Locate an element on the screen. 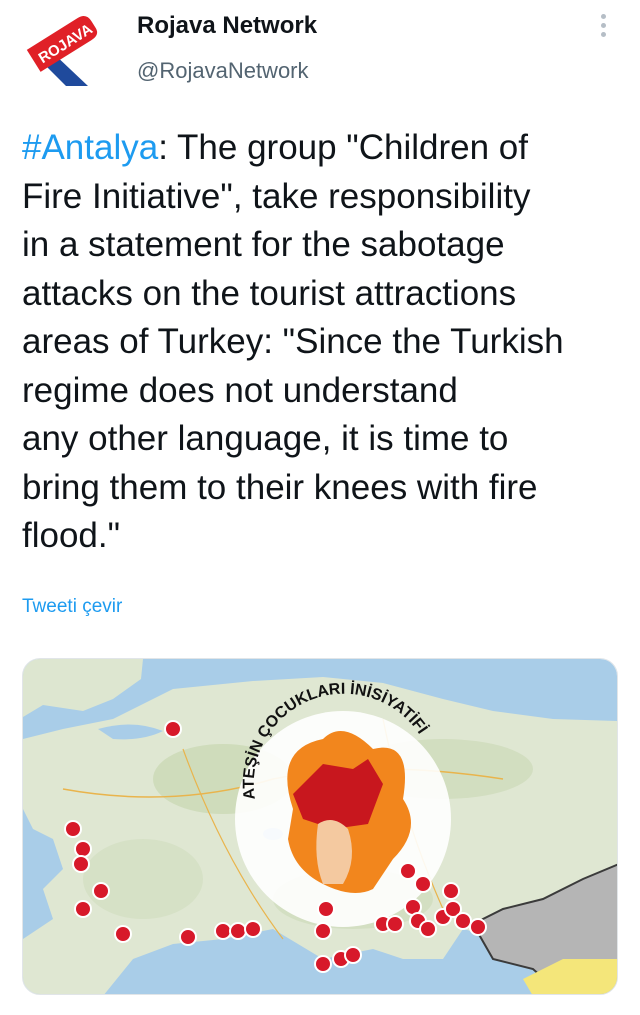 The width and height of the screenshot is (640, 1015). tweet-line-9: flood." is located at coordinates (71, 535).